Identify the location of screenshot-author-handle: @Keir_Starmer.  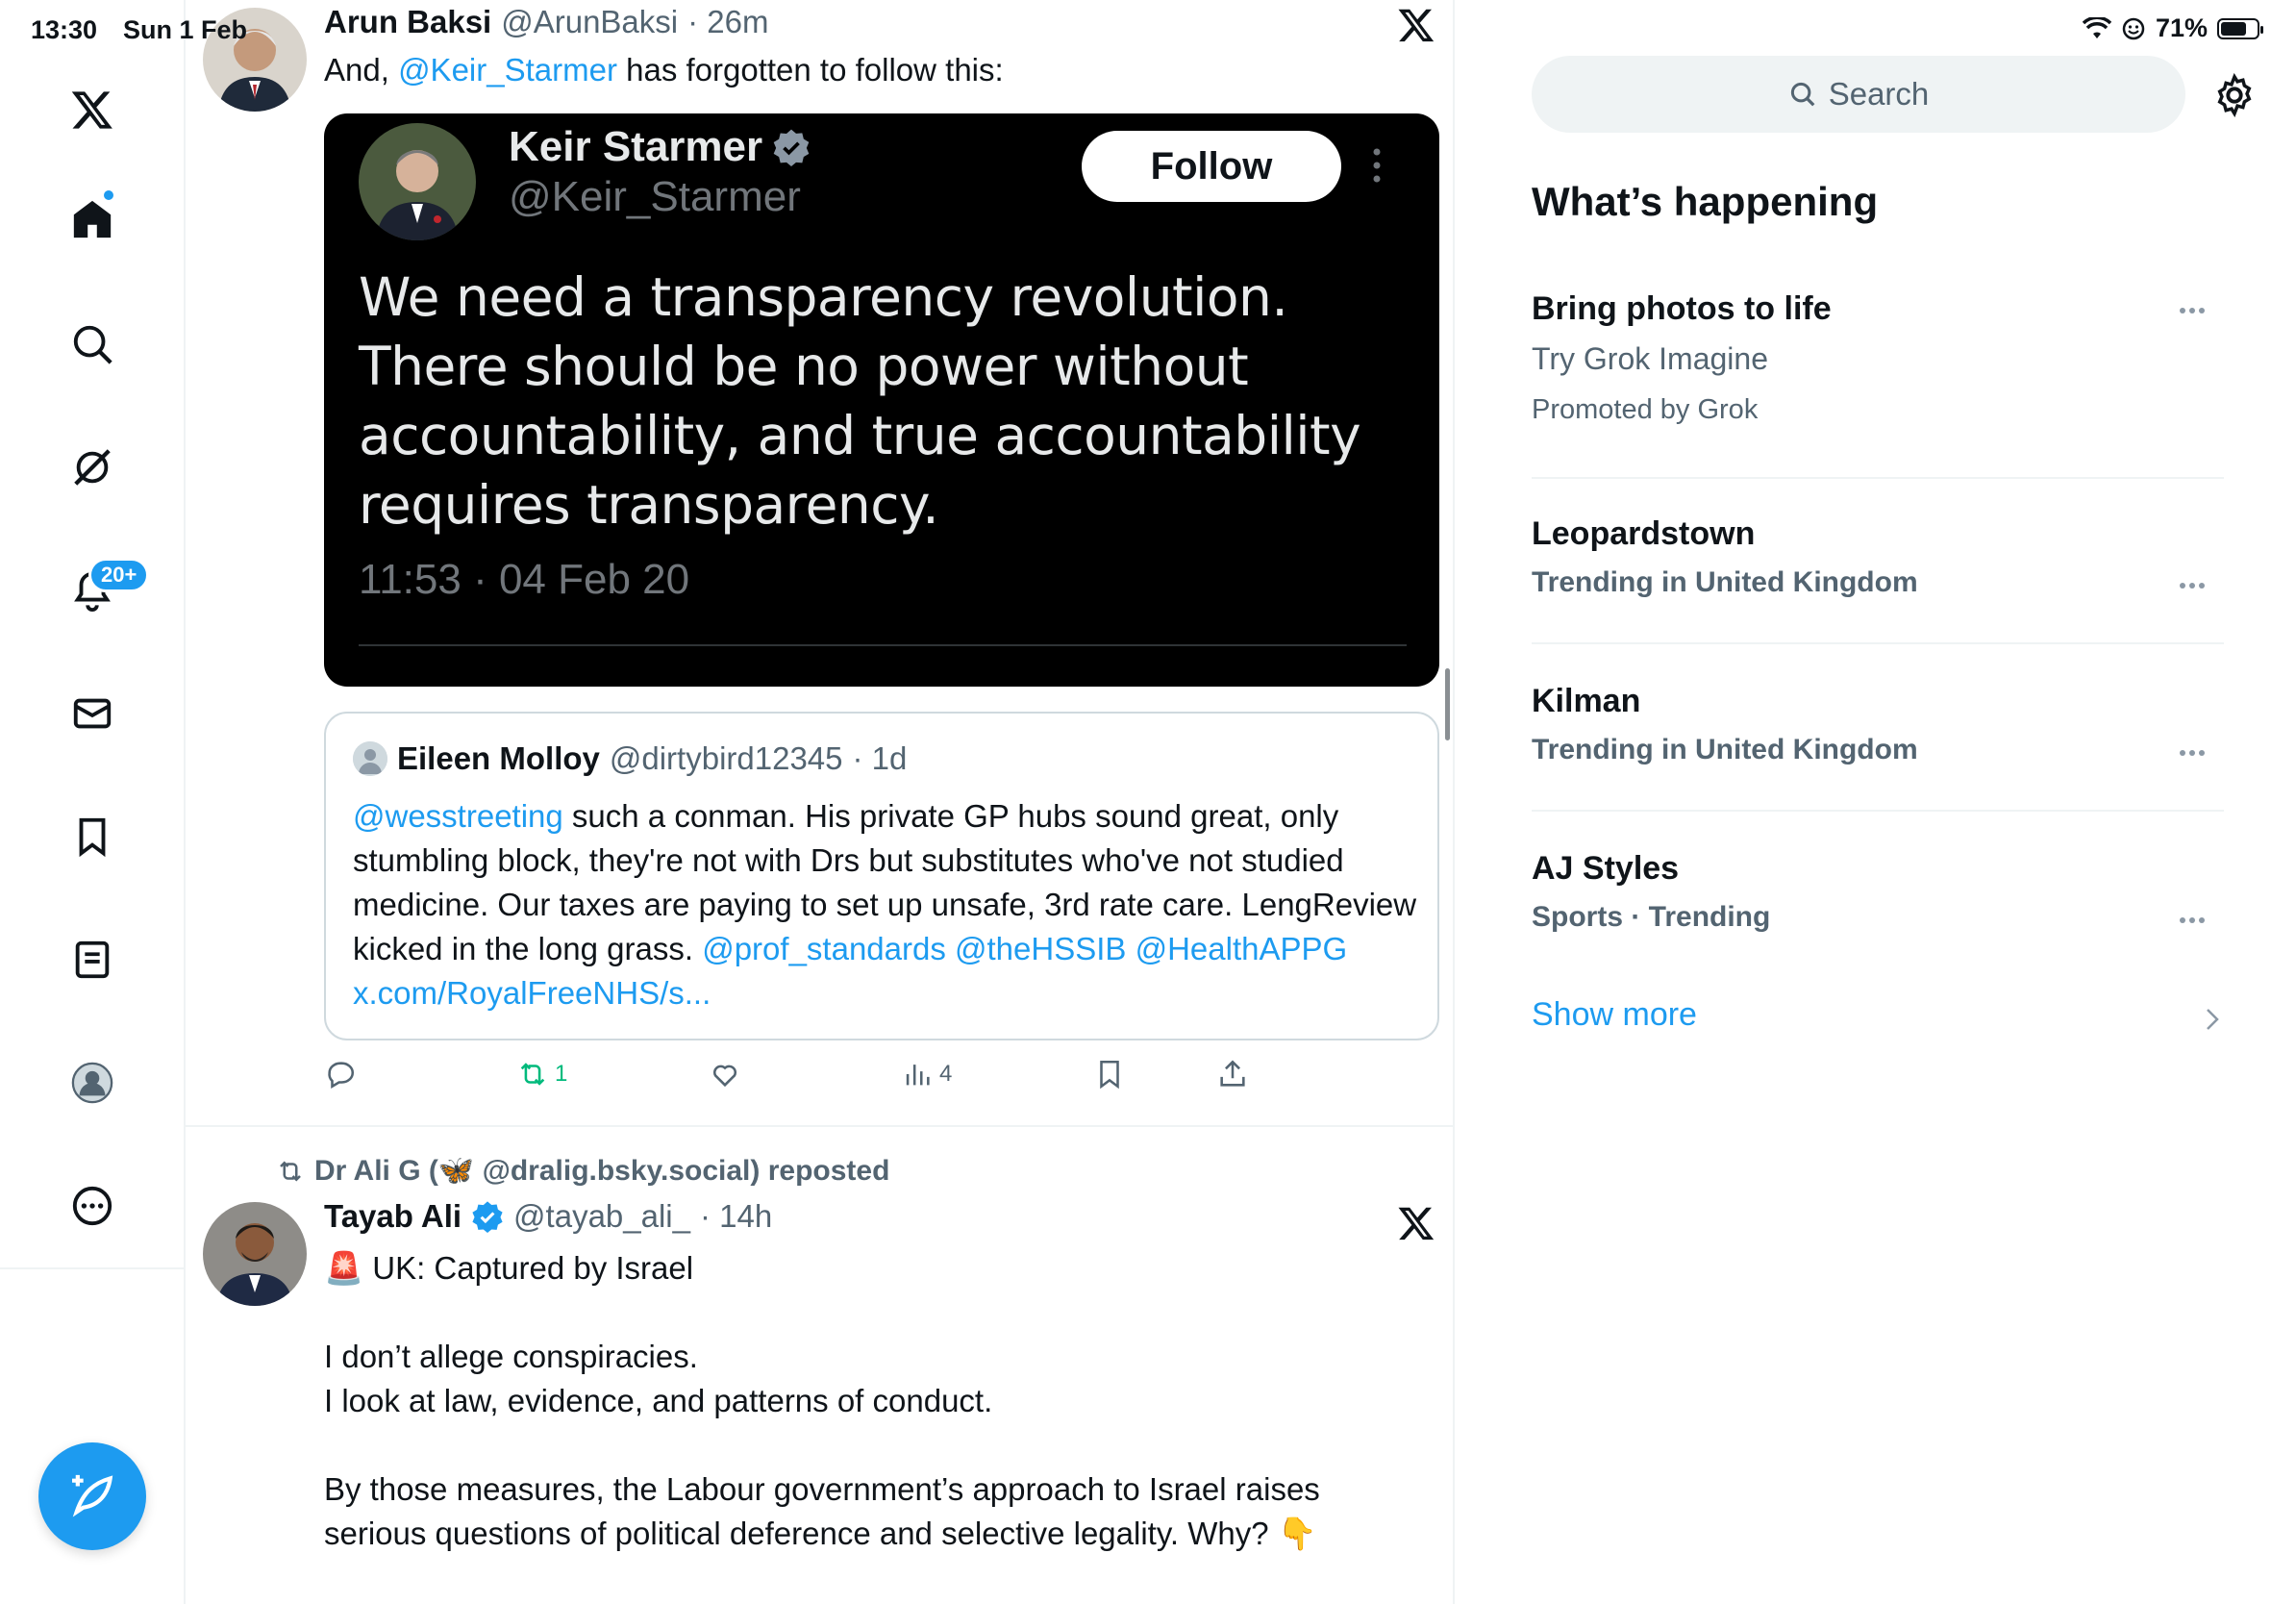
(655, 196).